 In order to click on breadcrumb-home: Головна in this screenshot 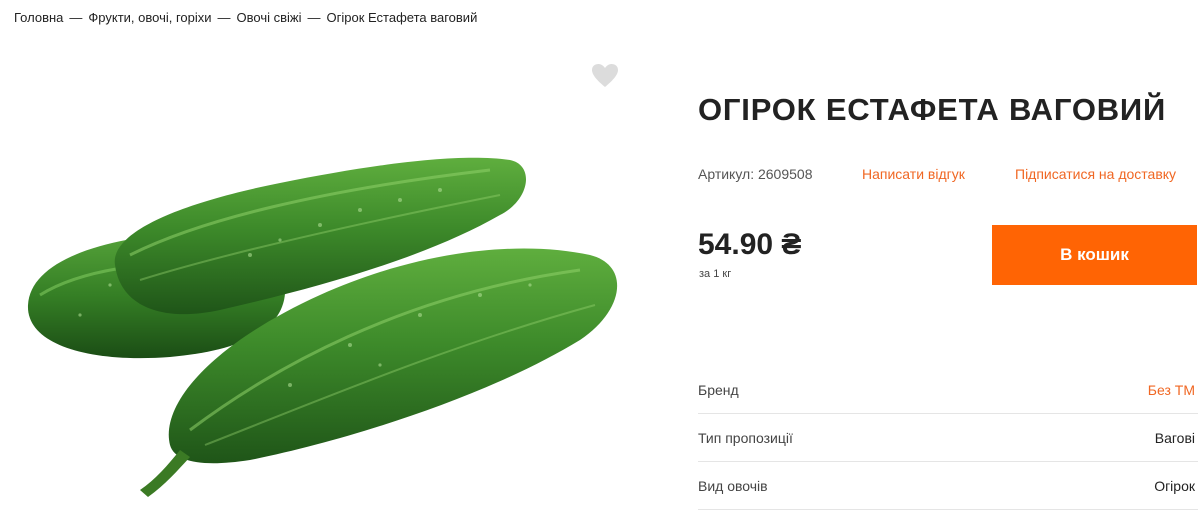, I will do `click(38, 17)`.